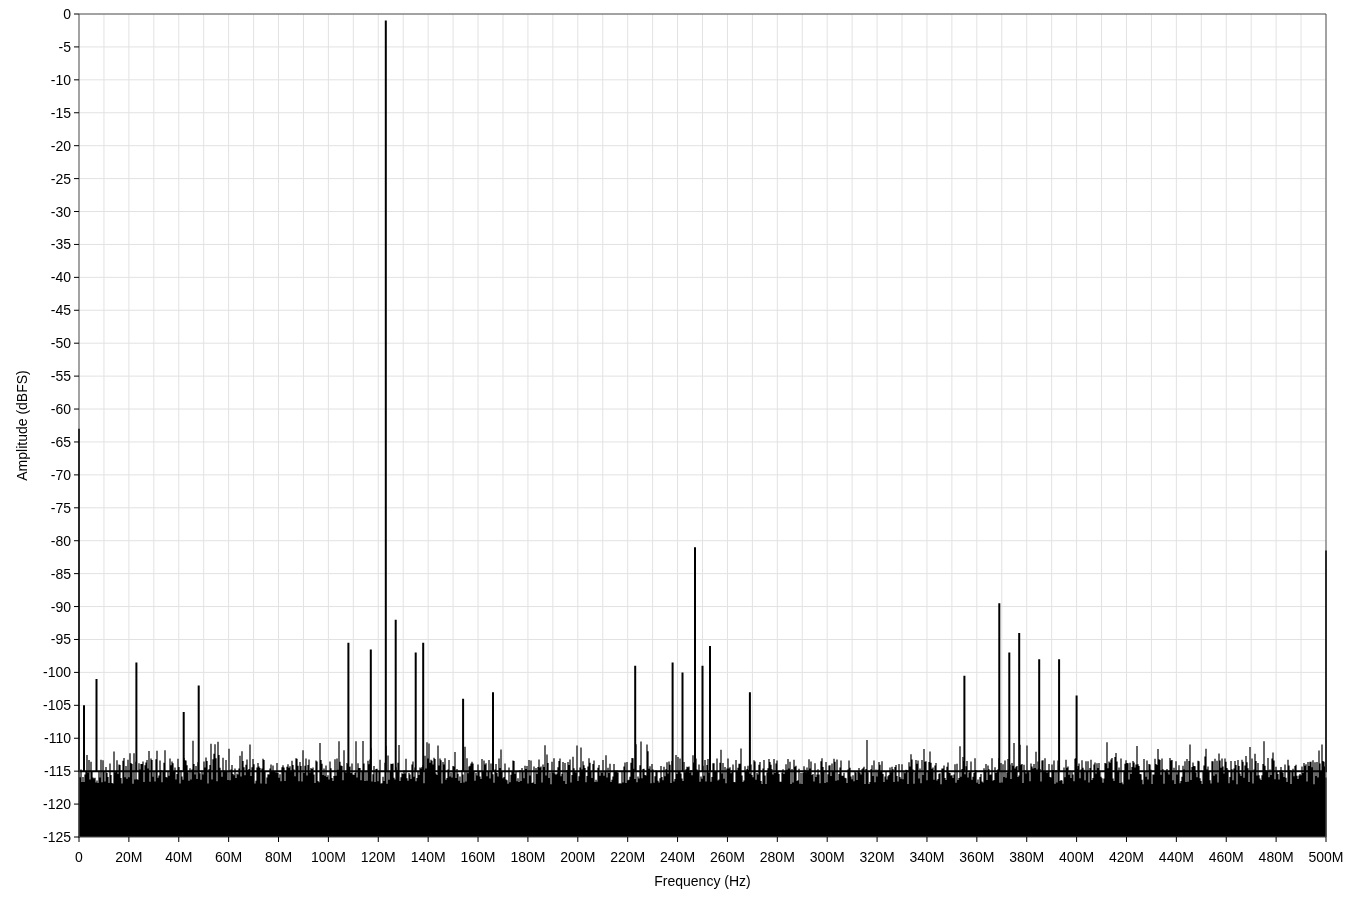 This screenshot has height=900, width=1350. What do you see at coordinates (67, 14) in the screenshot?
I see `y-tick-label: 0` at bounding box center [67, 14].